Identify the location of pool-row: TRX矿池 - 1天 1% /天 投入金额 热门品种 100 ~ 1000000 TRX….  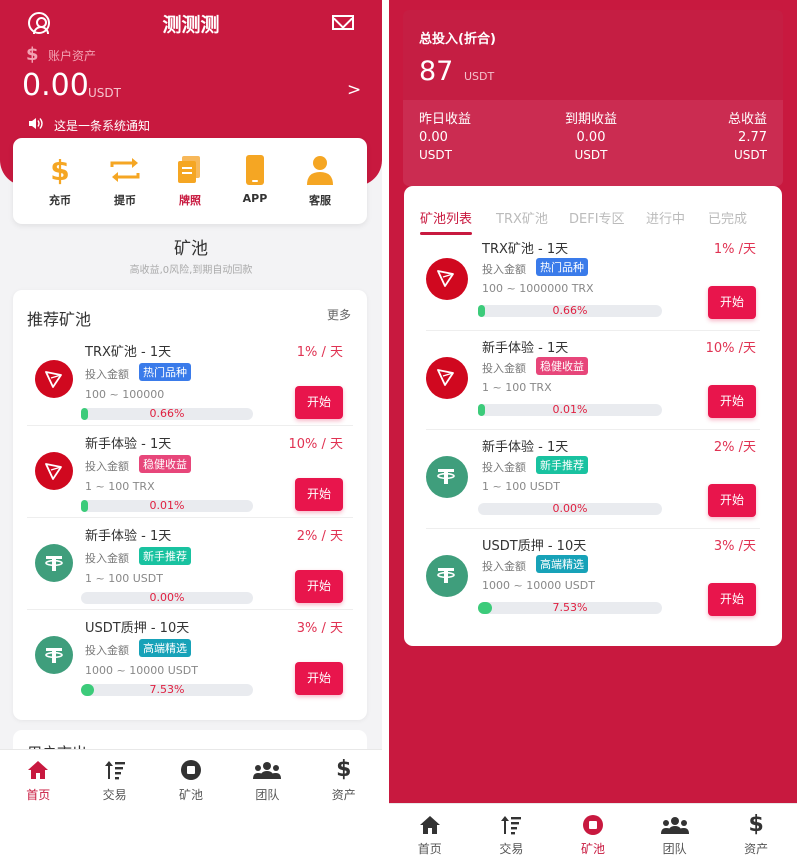
(593, 281).